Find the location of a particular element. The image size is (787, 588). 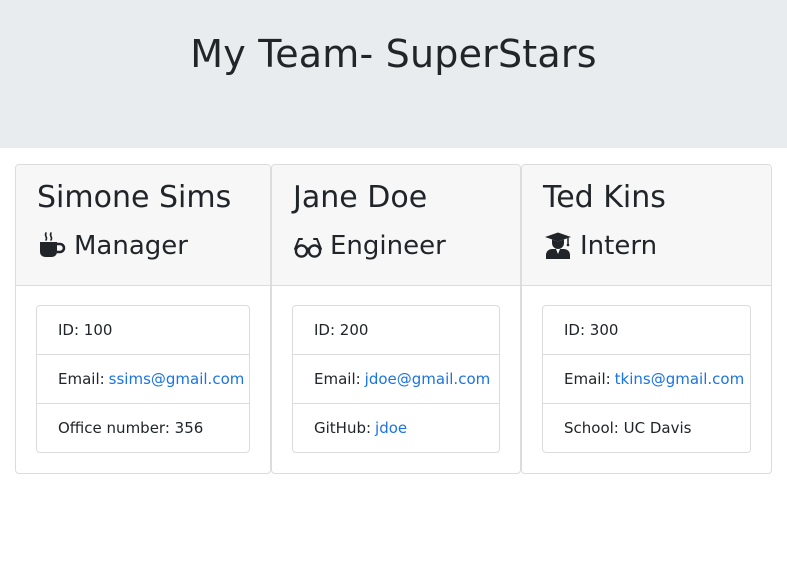

glasses-icon is located at coordinates (308, 246).